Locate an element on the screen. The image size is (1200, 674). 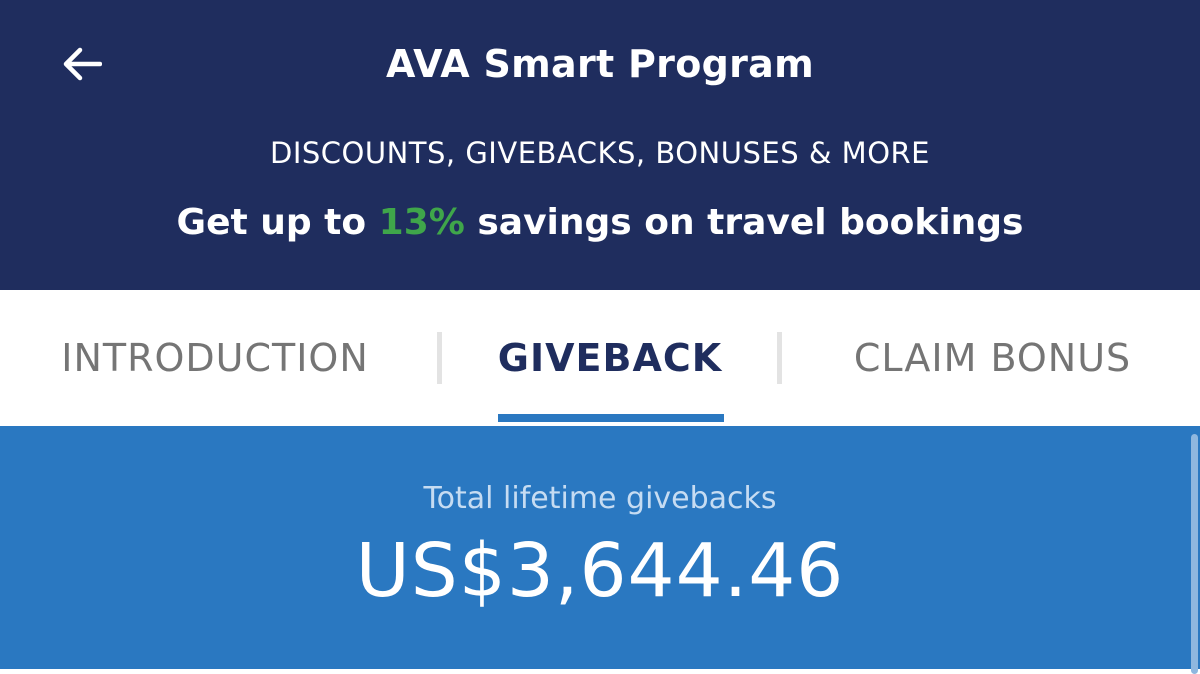
page-title: AVA Smart Program is located at coordinates (600, 64).